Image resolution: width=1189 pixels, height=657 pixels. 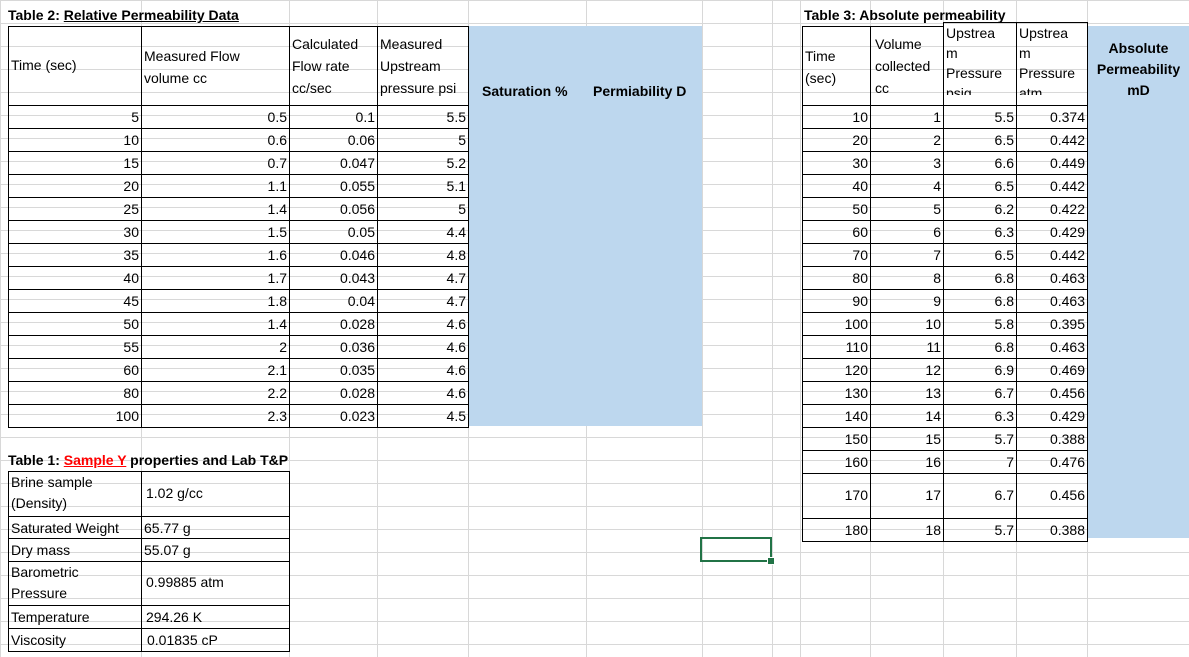 What do you see at coordinates (215, 117) in the screenshot?
I see `table2-cell: 0.5` at bounding box center [215, 117].